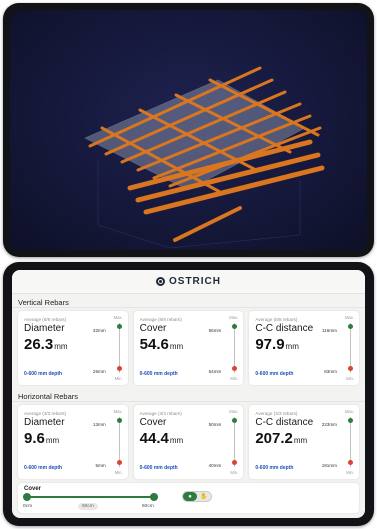  What do you see at coordinates (90, 497) in the screenshot?
I see `cover-slider-track` at bounding box center [90, 497].